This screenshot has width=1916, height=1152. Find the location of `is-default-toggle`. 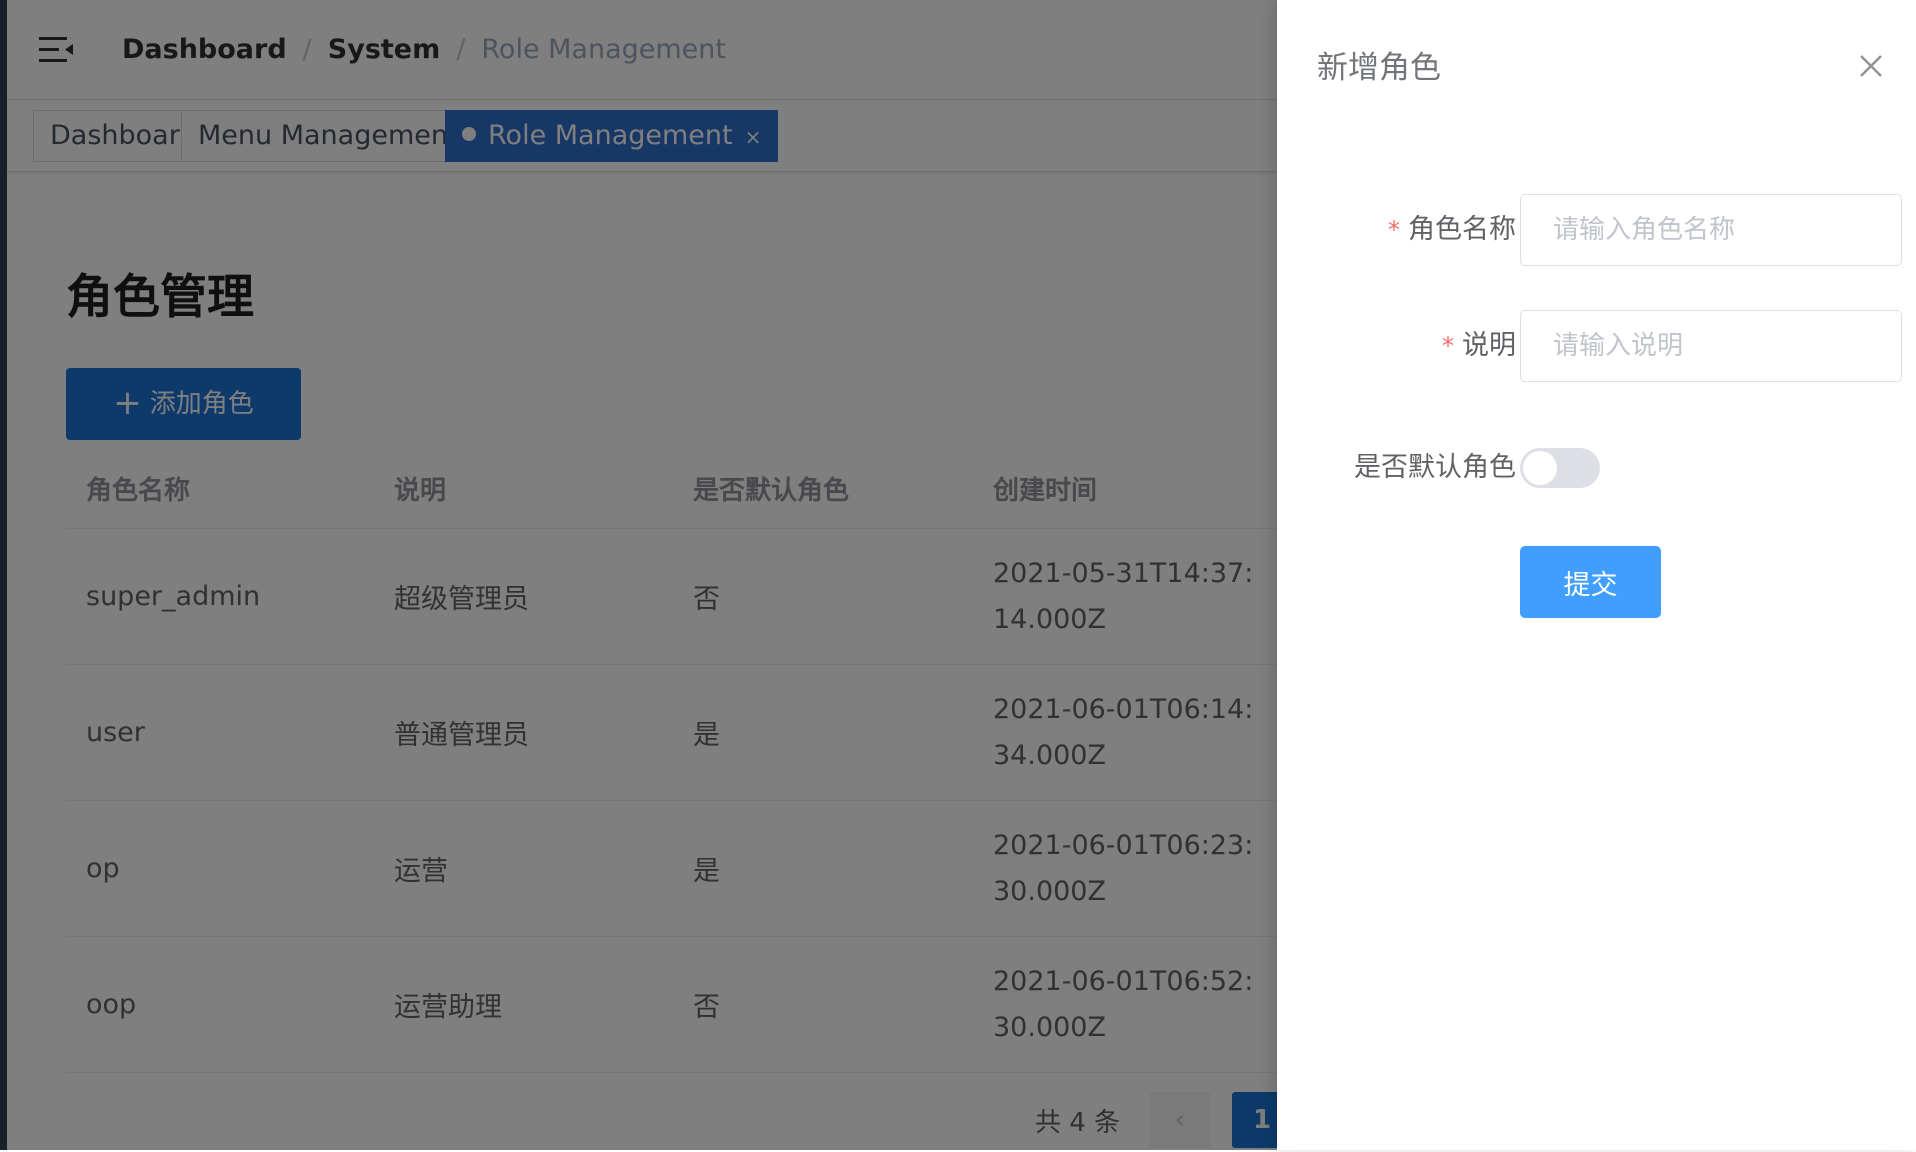

is-default-toggle is located at coordinates (1560, 468).